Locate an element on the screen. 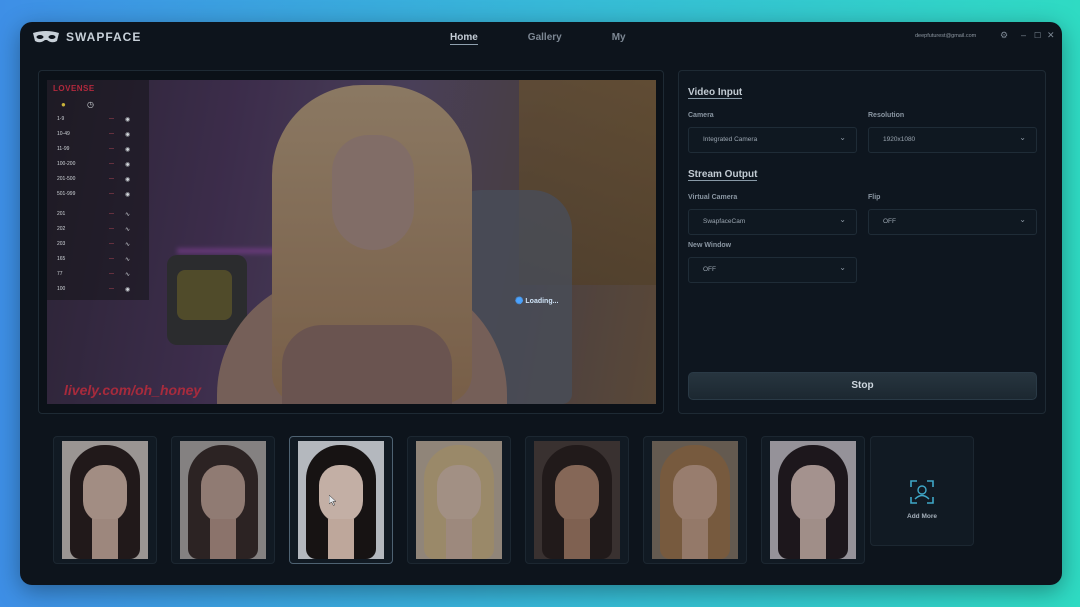  nav-gallery: Gallery is located at coordinates (545, 37).